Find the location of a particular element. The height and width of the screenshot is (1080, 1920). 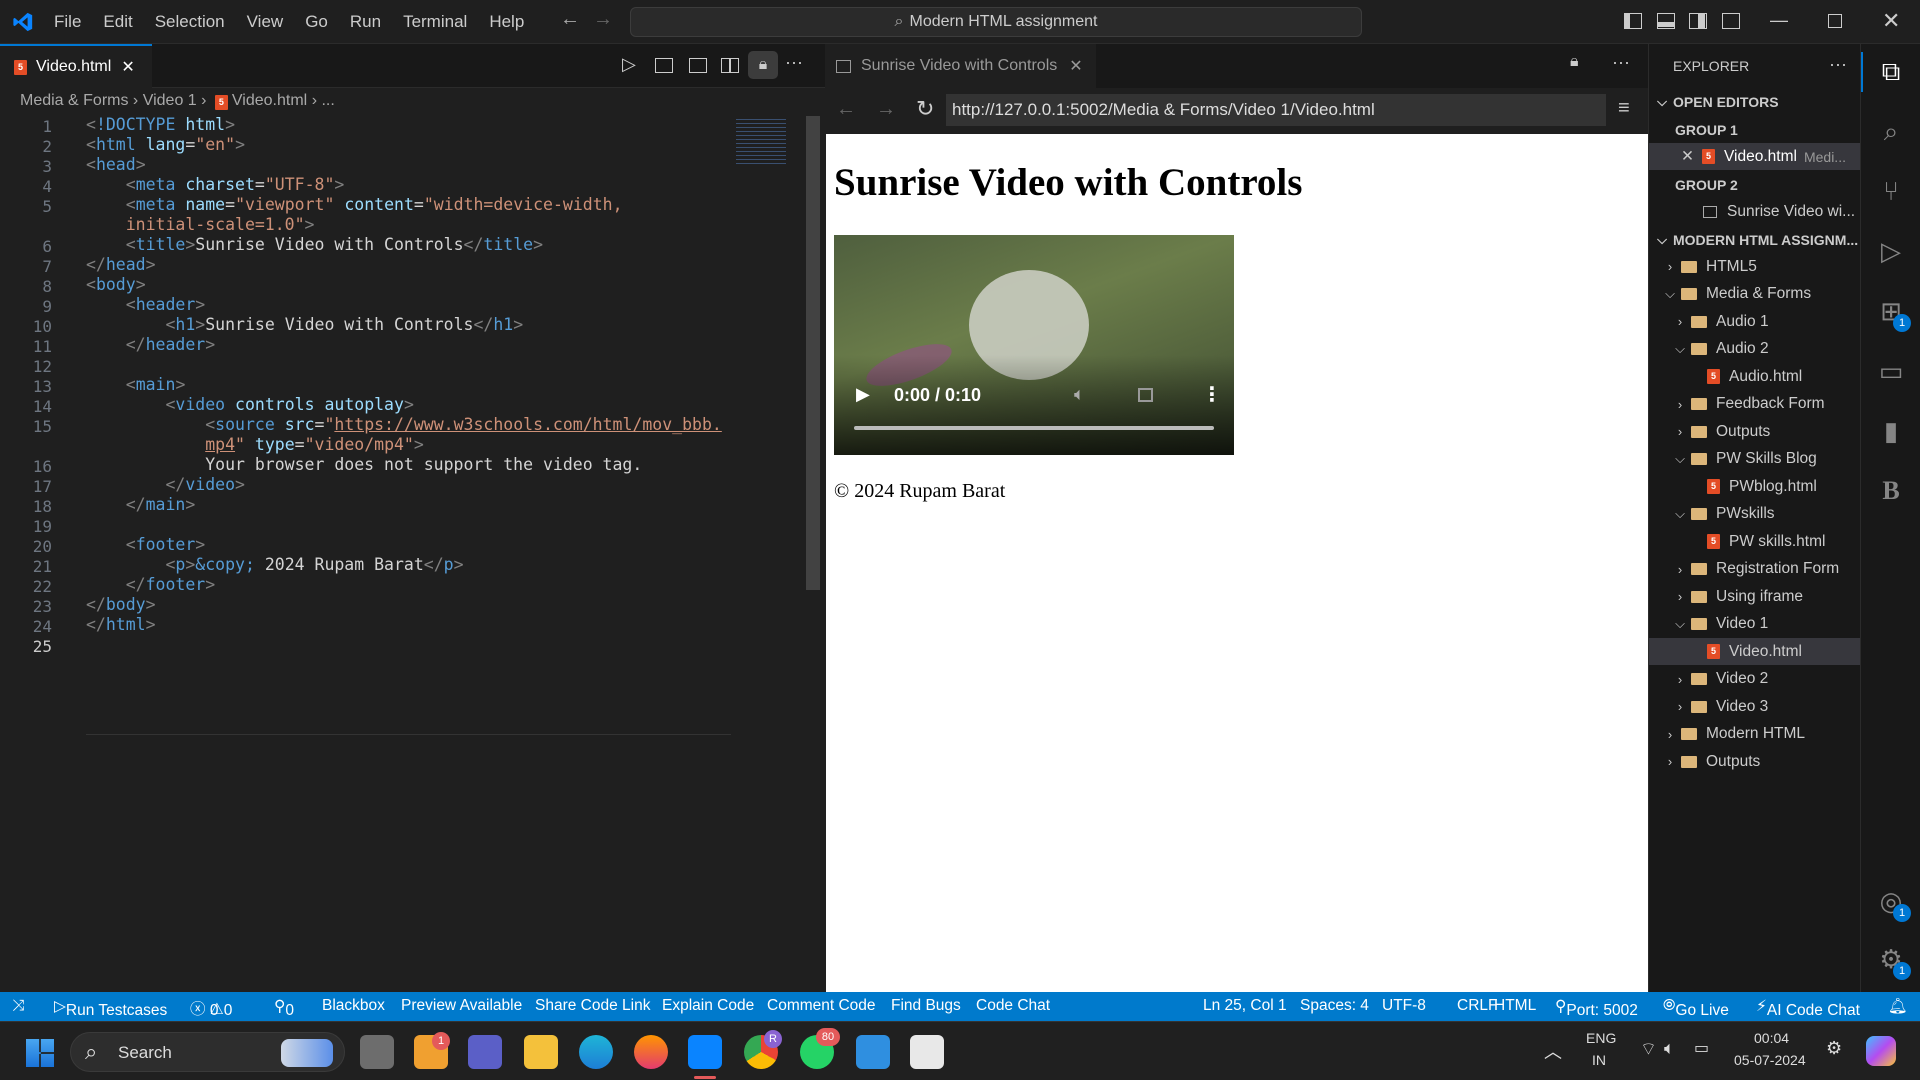

status-comment-code: Comment Code is located at coordinates (821, 1006).